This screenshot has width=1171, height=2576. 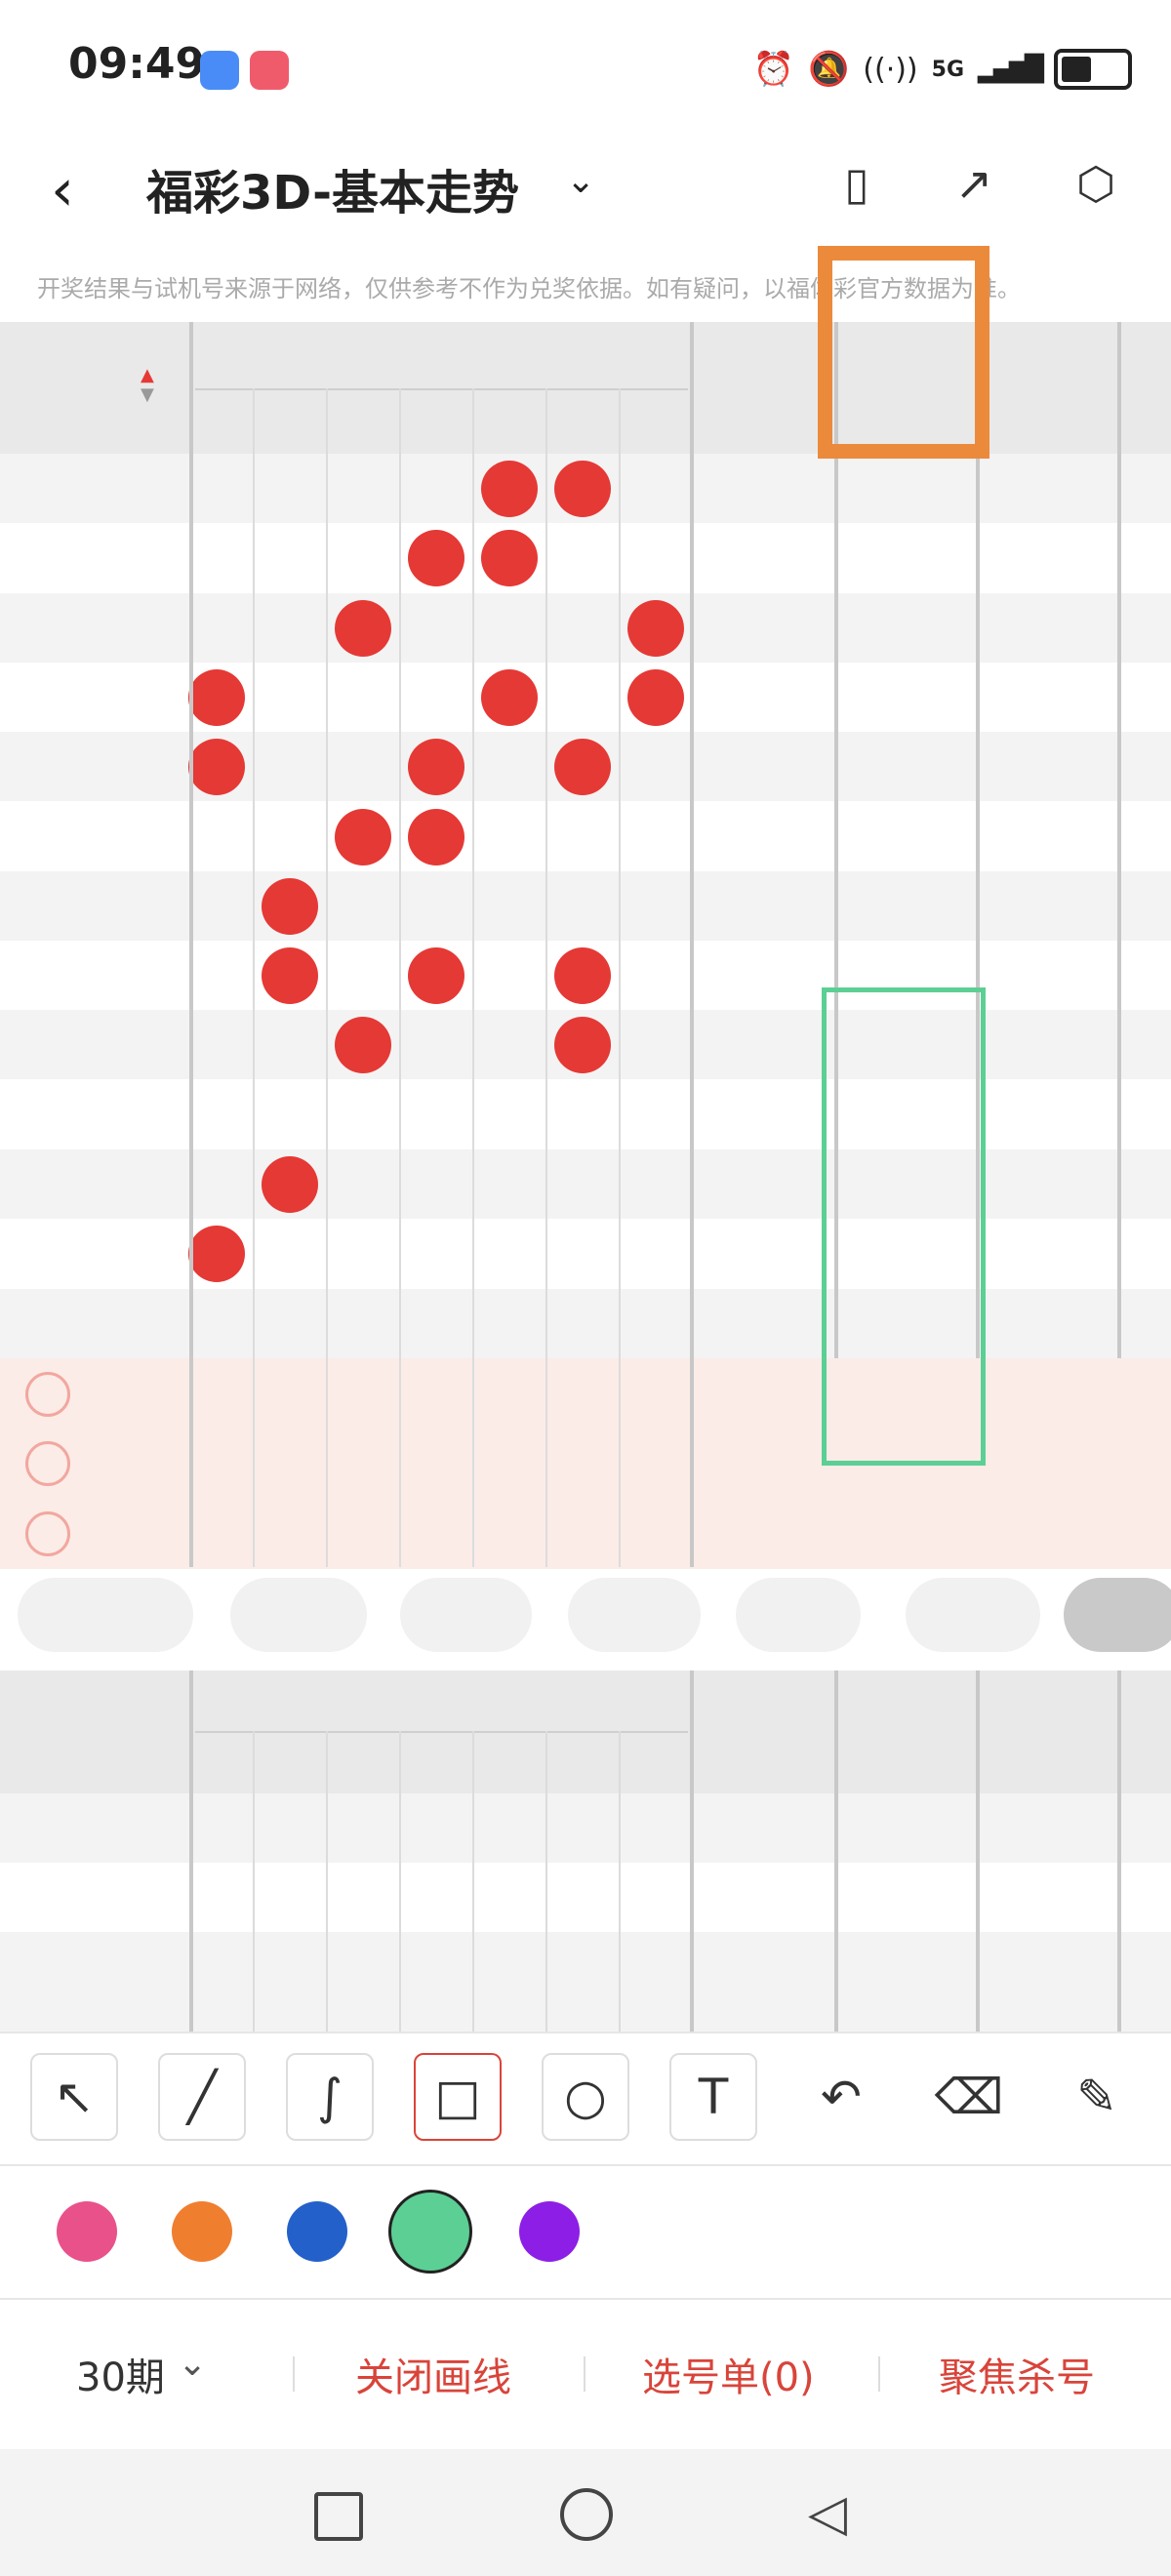 What do you see at coordinates (332, 188) in the screenshot?
I see `page-title: 福彩3D-基本走势` at bounding box center [332, 188].